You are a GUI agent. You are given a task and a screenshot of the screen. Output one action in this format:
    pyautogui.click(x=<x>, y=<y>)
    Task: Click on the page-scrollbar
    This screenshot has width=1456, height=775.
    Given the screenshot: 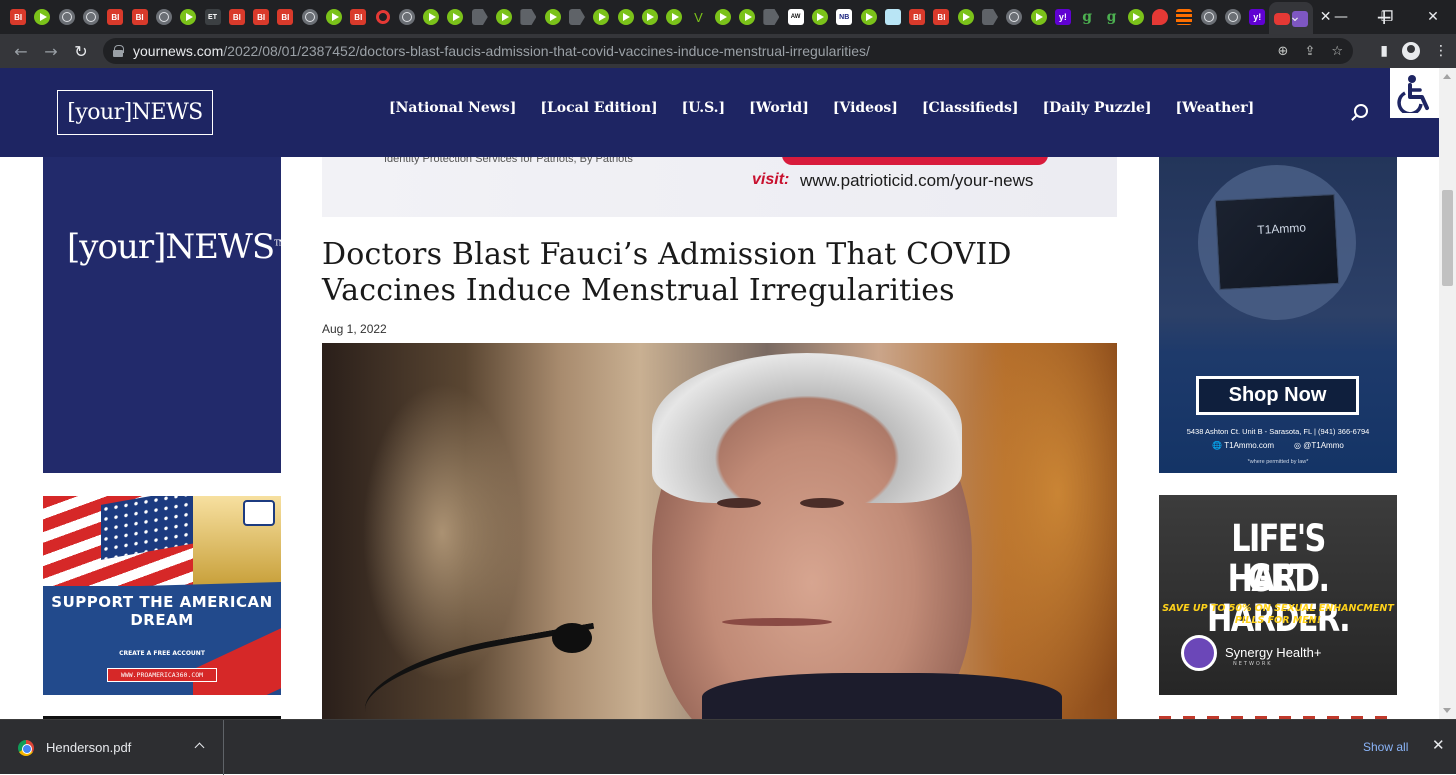 What is the action you would take?
    pyautogui.click(x=1447, y=393)
    